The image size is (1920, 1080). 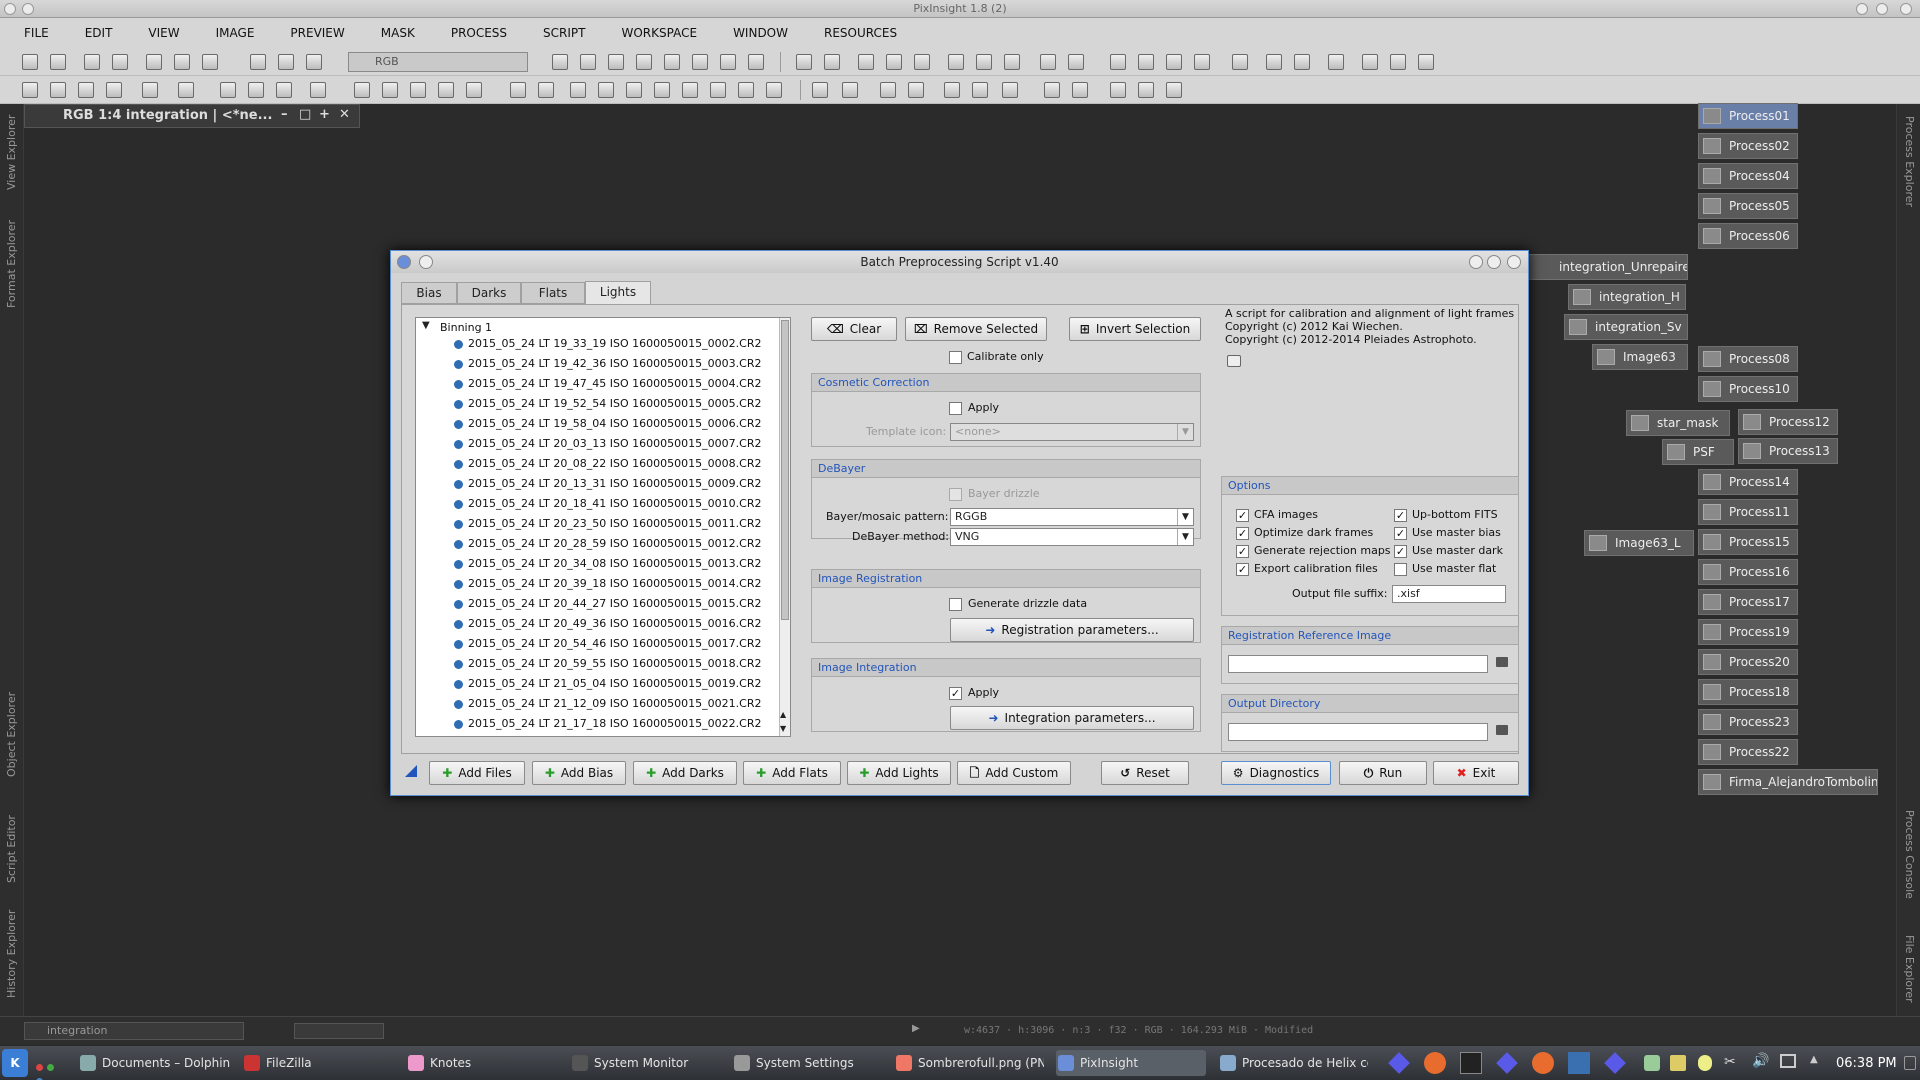 I want to click on calibrate-only-checkbox, so click(x=955, y=357).